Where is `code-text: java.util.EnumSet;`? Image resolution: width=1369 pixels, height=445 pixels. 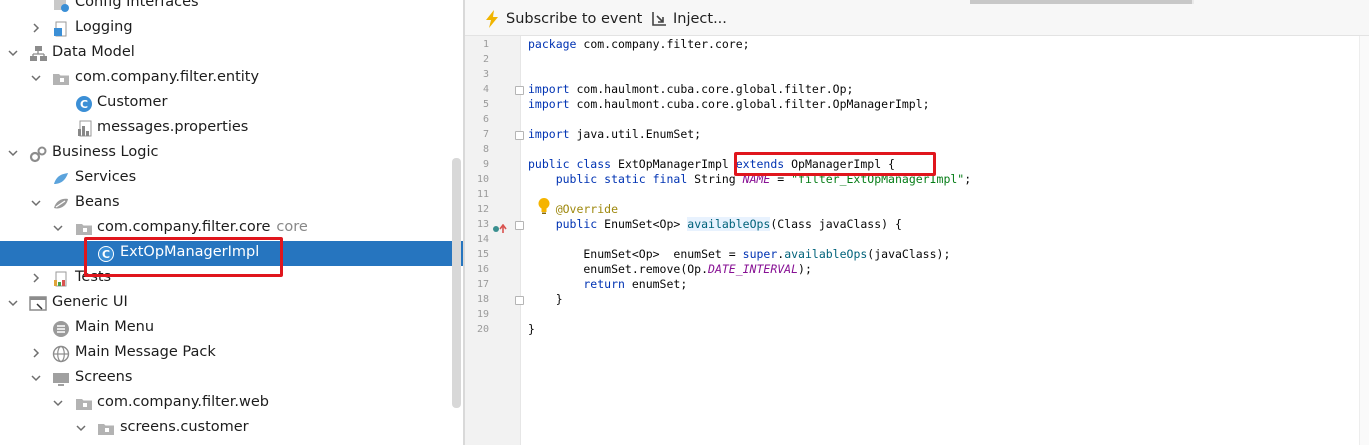 code-text: java.util.EnumSet; is located at coordinates (635, 134).